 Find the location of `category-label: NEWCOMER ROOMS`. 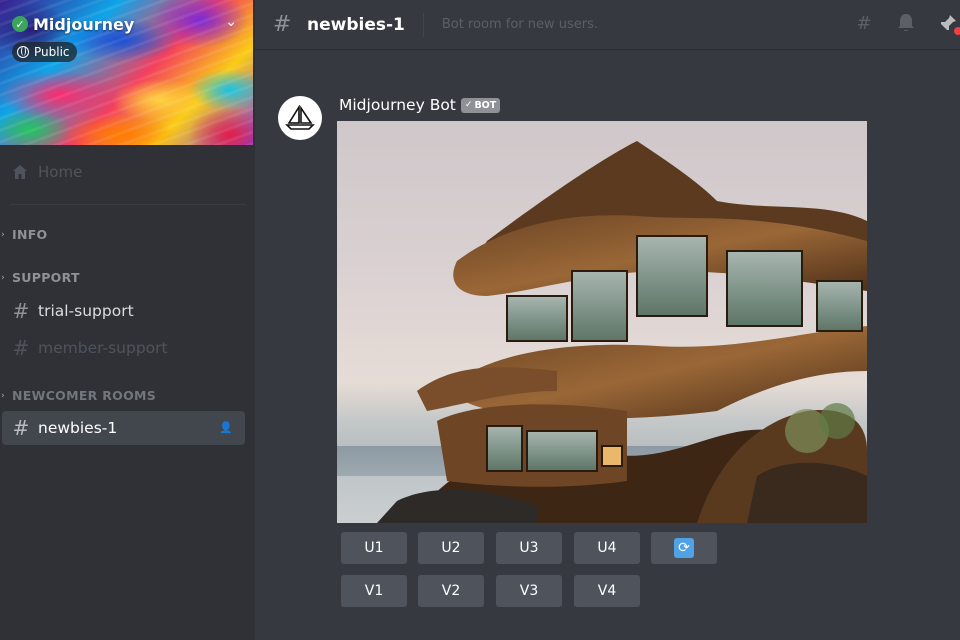

category-label: NEWCOMER ROOMS is located at coordinates (84, 395).